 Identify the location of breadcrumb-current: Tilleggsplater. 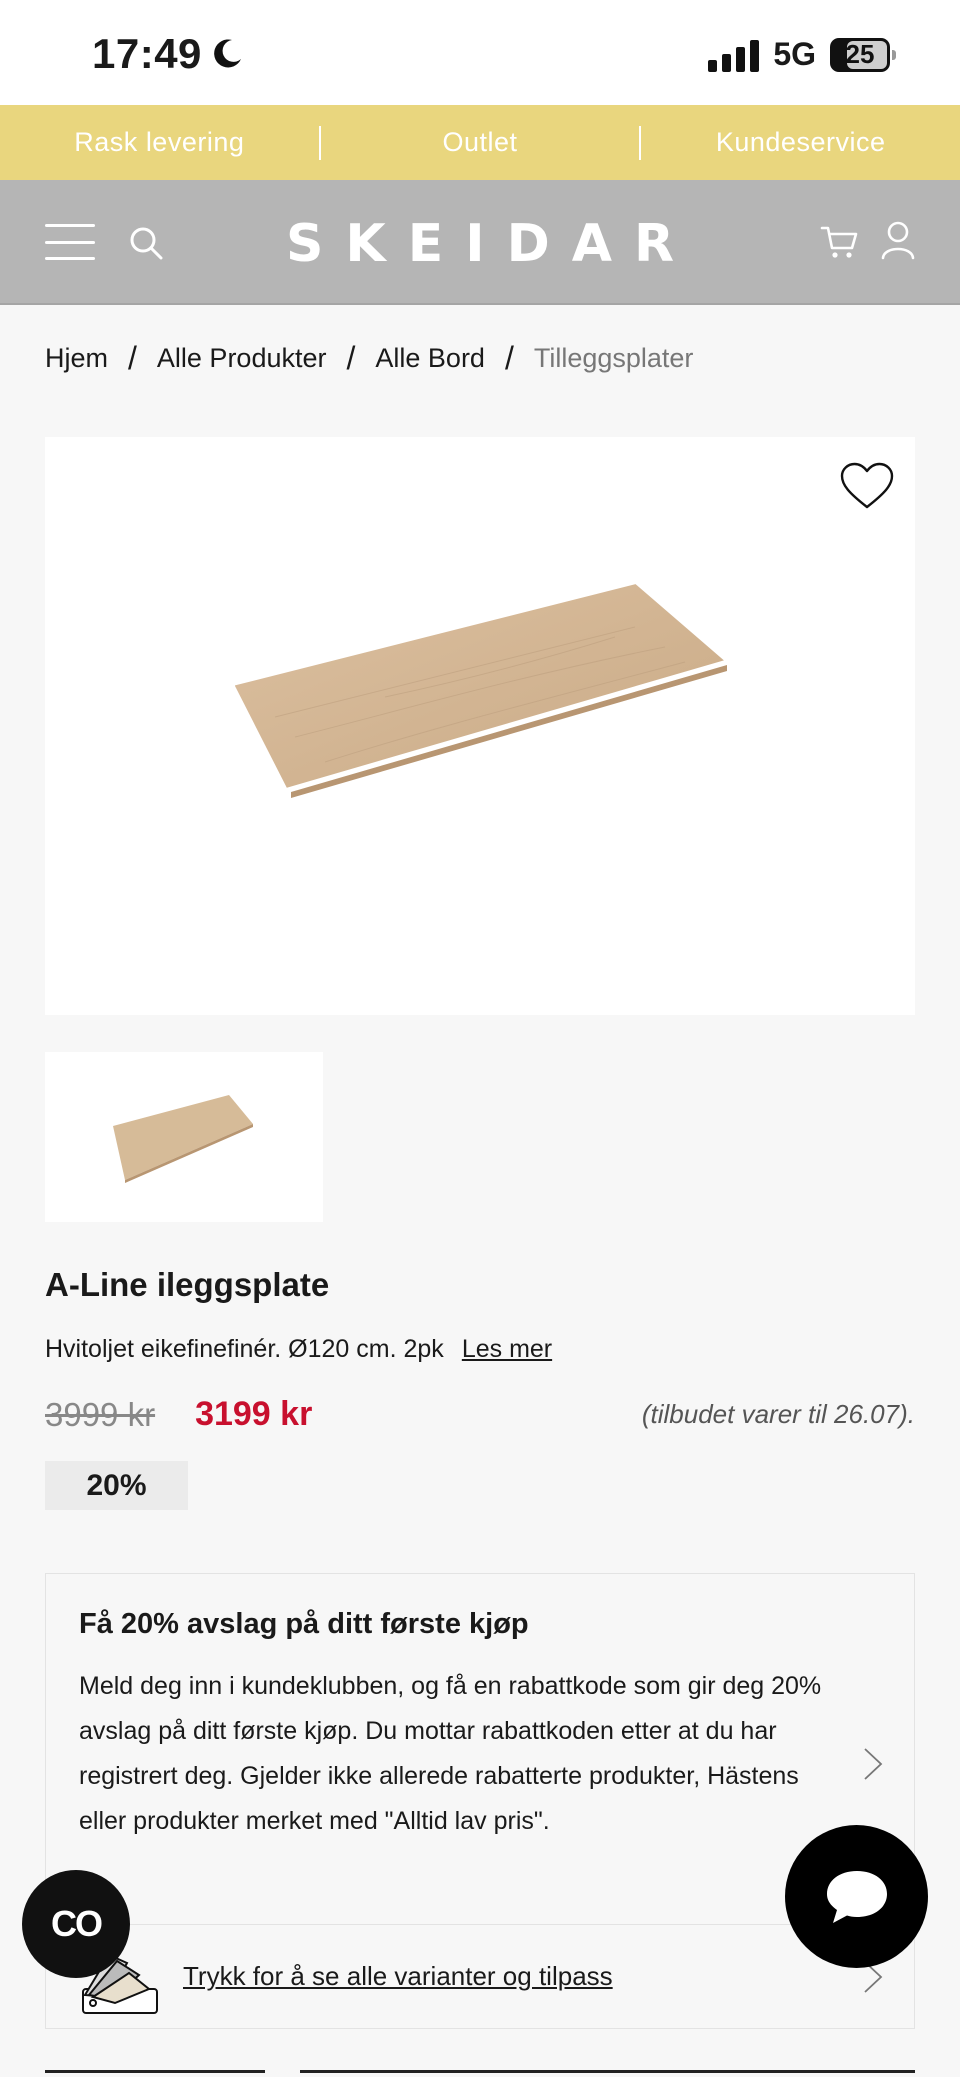
(613, 358).